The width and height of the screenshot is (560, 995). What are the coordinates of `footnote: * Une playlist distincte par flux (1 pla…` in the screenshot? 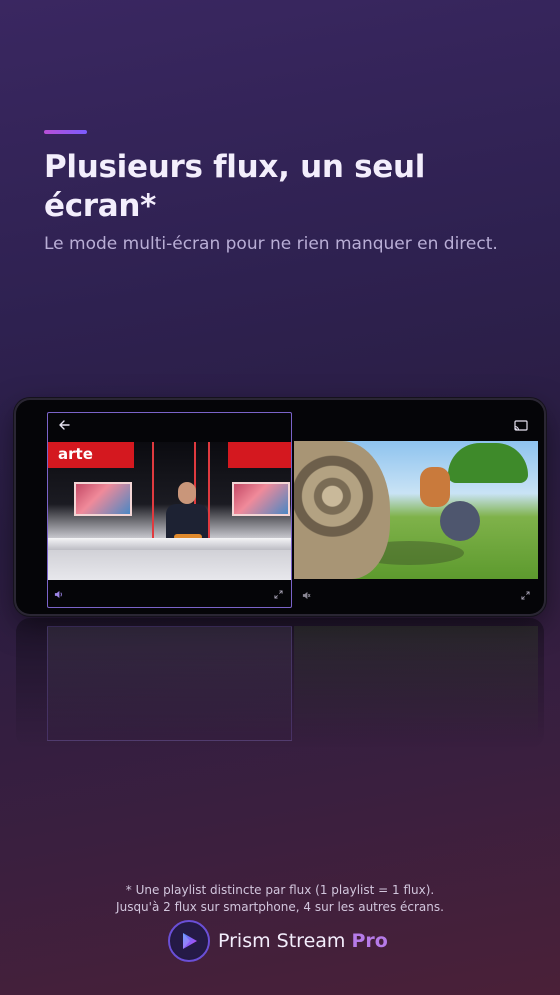 It's located at (280, 899).